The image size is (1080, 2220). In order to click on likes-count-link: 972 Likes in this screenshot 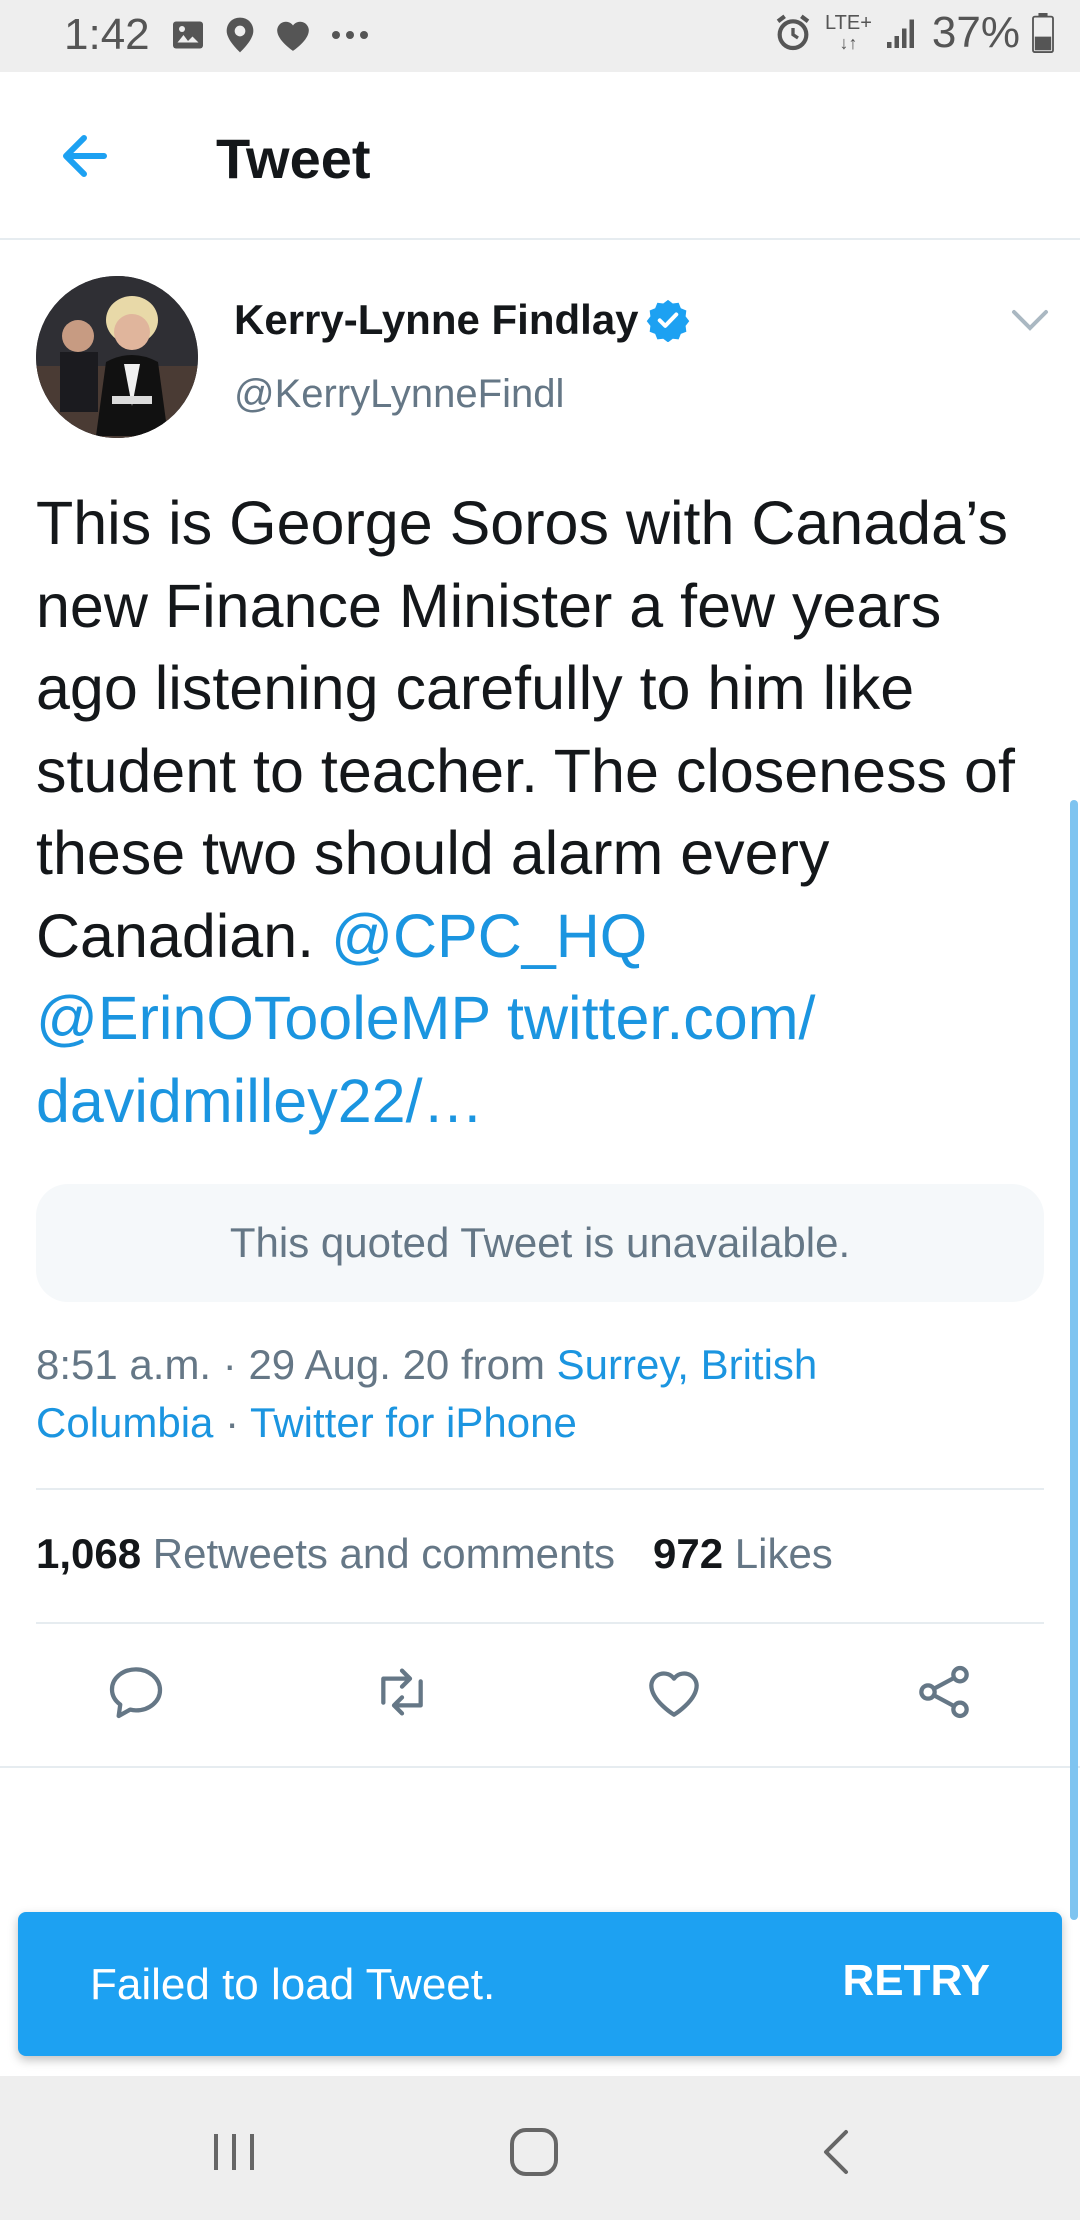, I will do `click(743, 1554)`.